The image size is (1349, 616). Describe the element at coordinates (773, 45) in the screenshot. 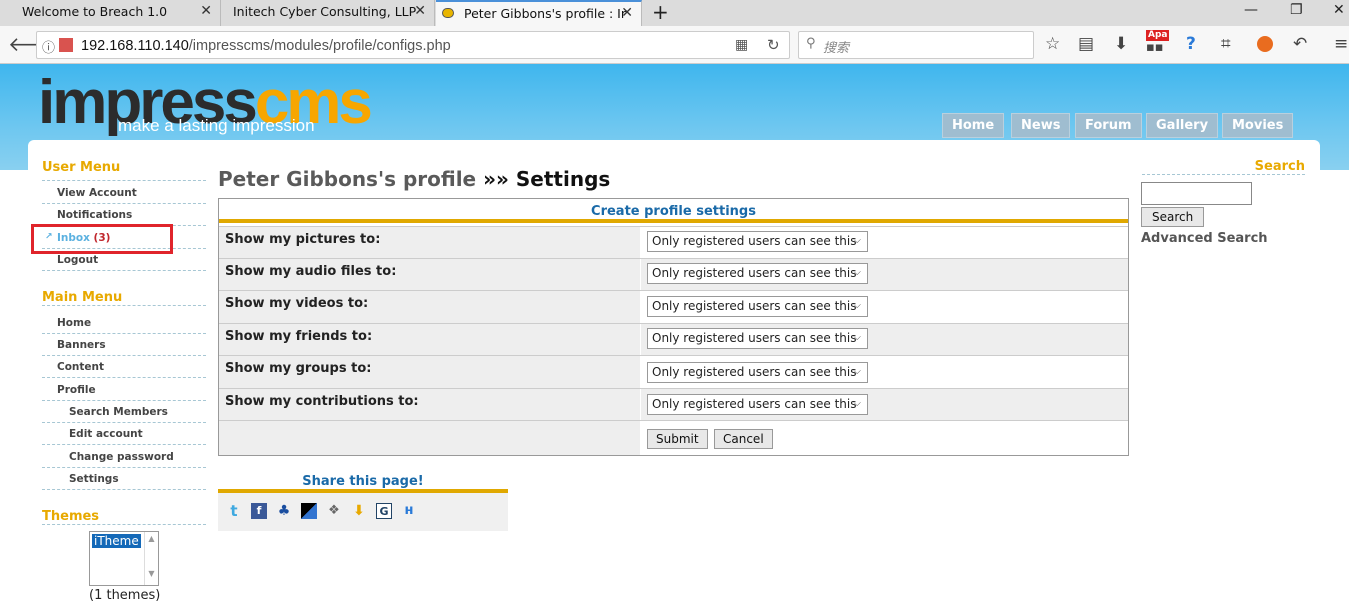

I see `reload-icon: ↻` at that location.